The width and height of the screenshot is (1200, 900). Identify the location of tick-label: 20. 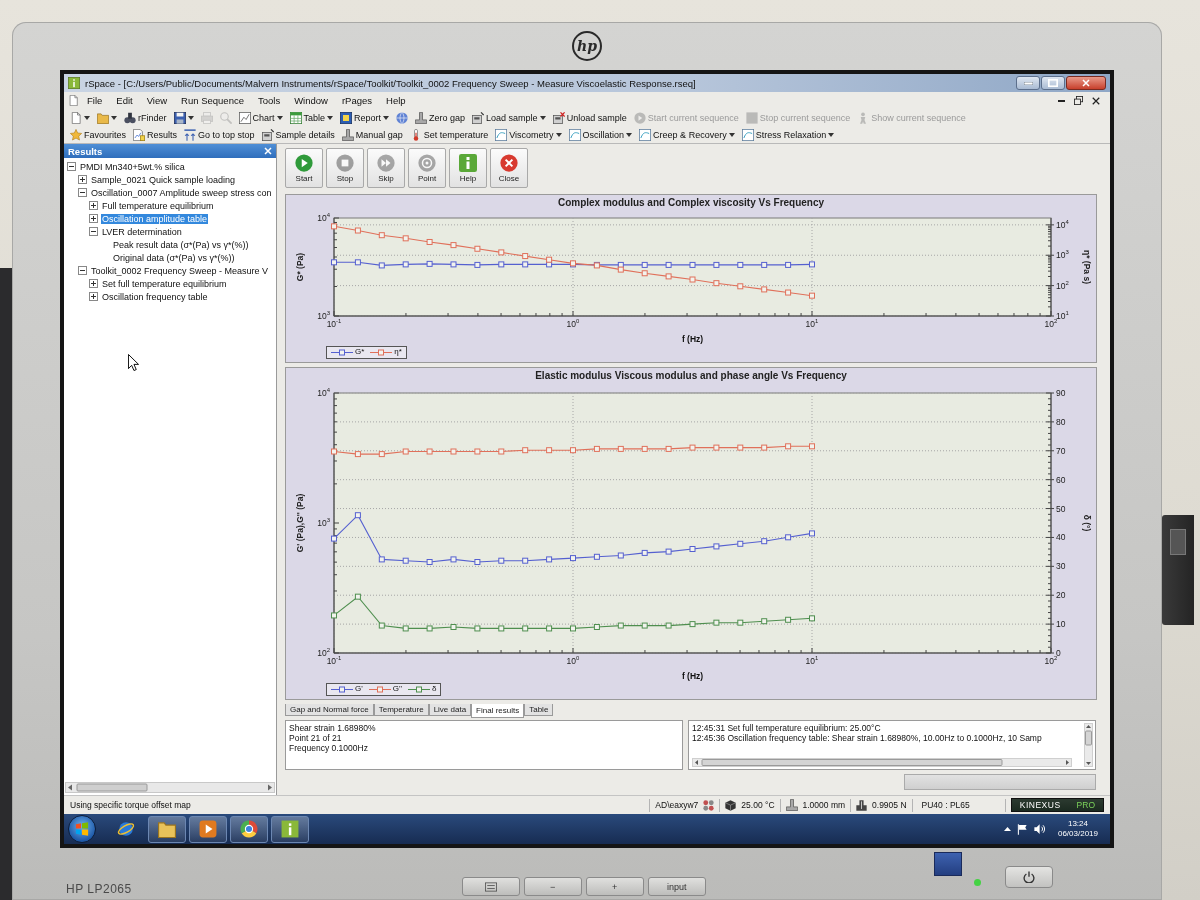
(1061, 595).